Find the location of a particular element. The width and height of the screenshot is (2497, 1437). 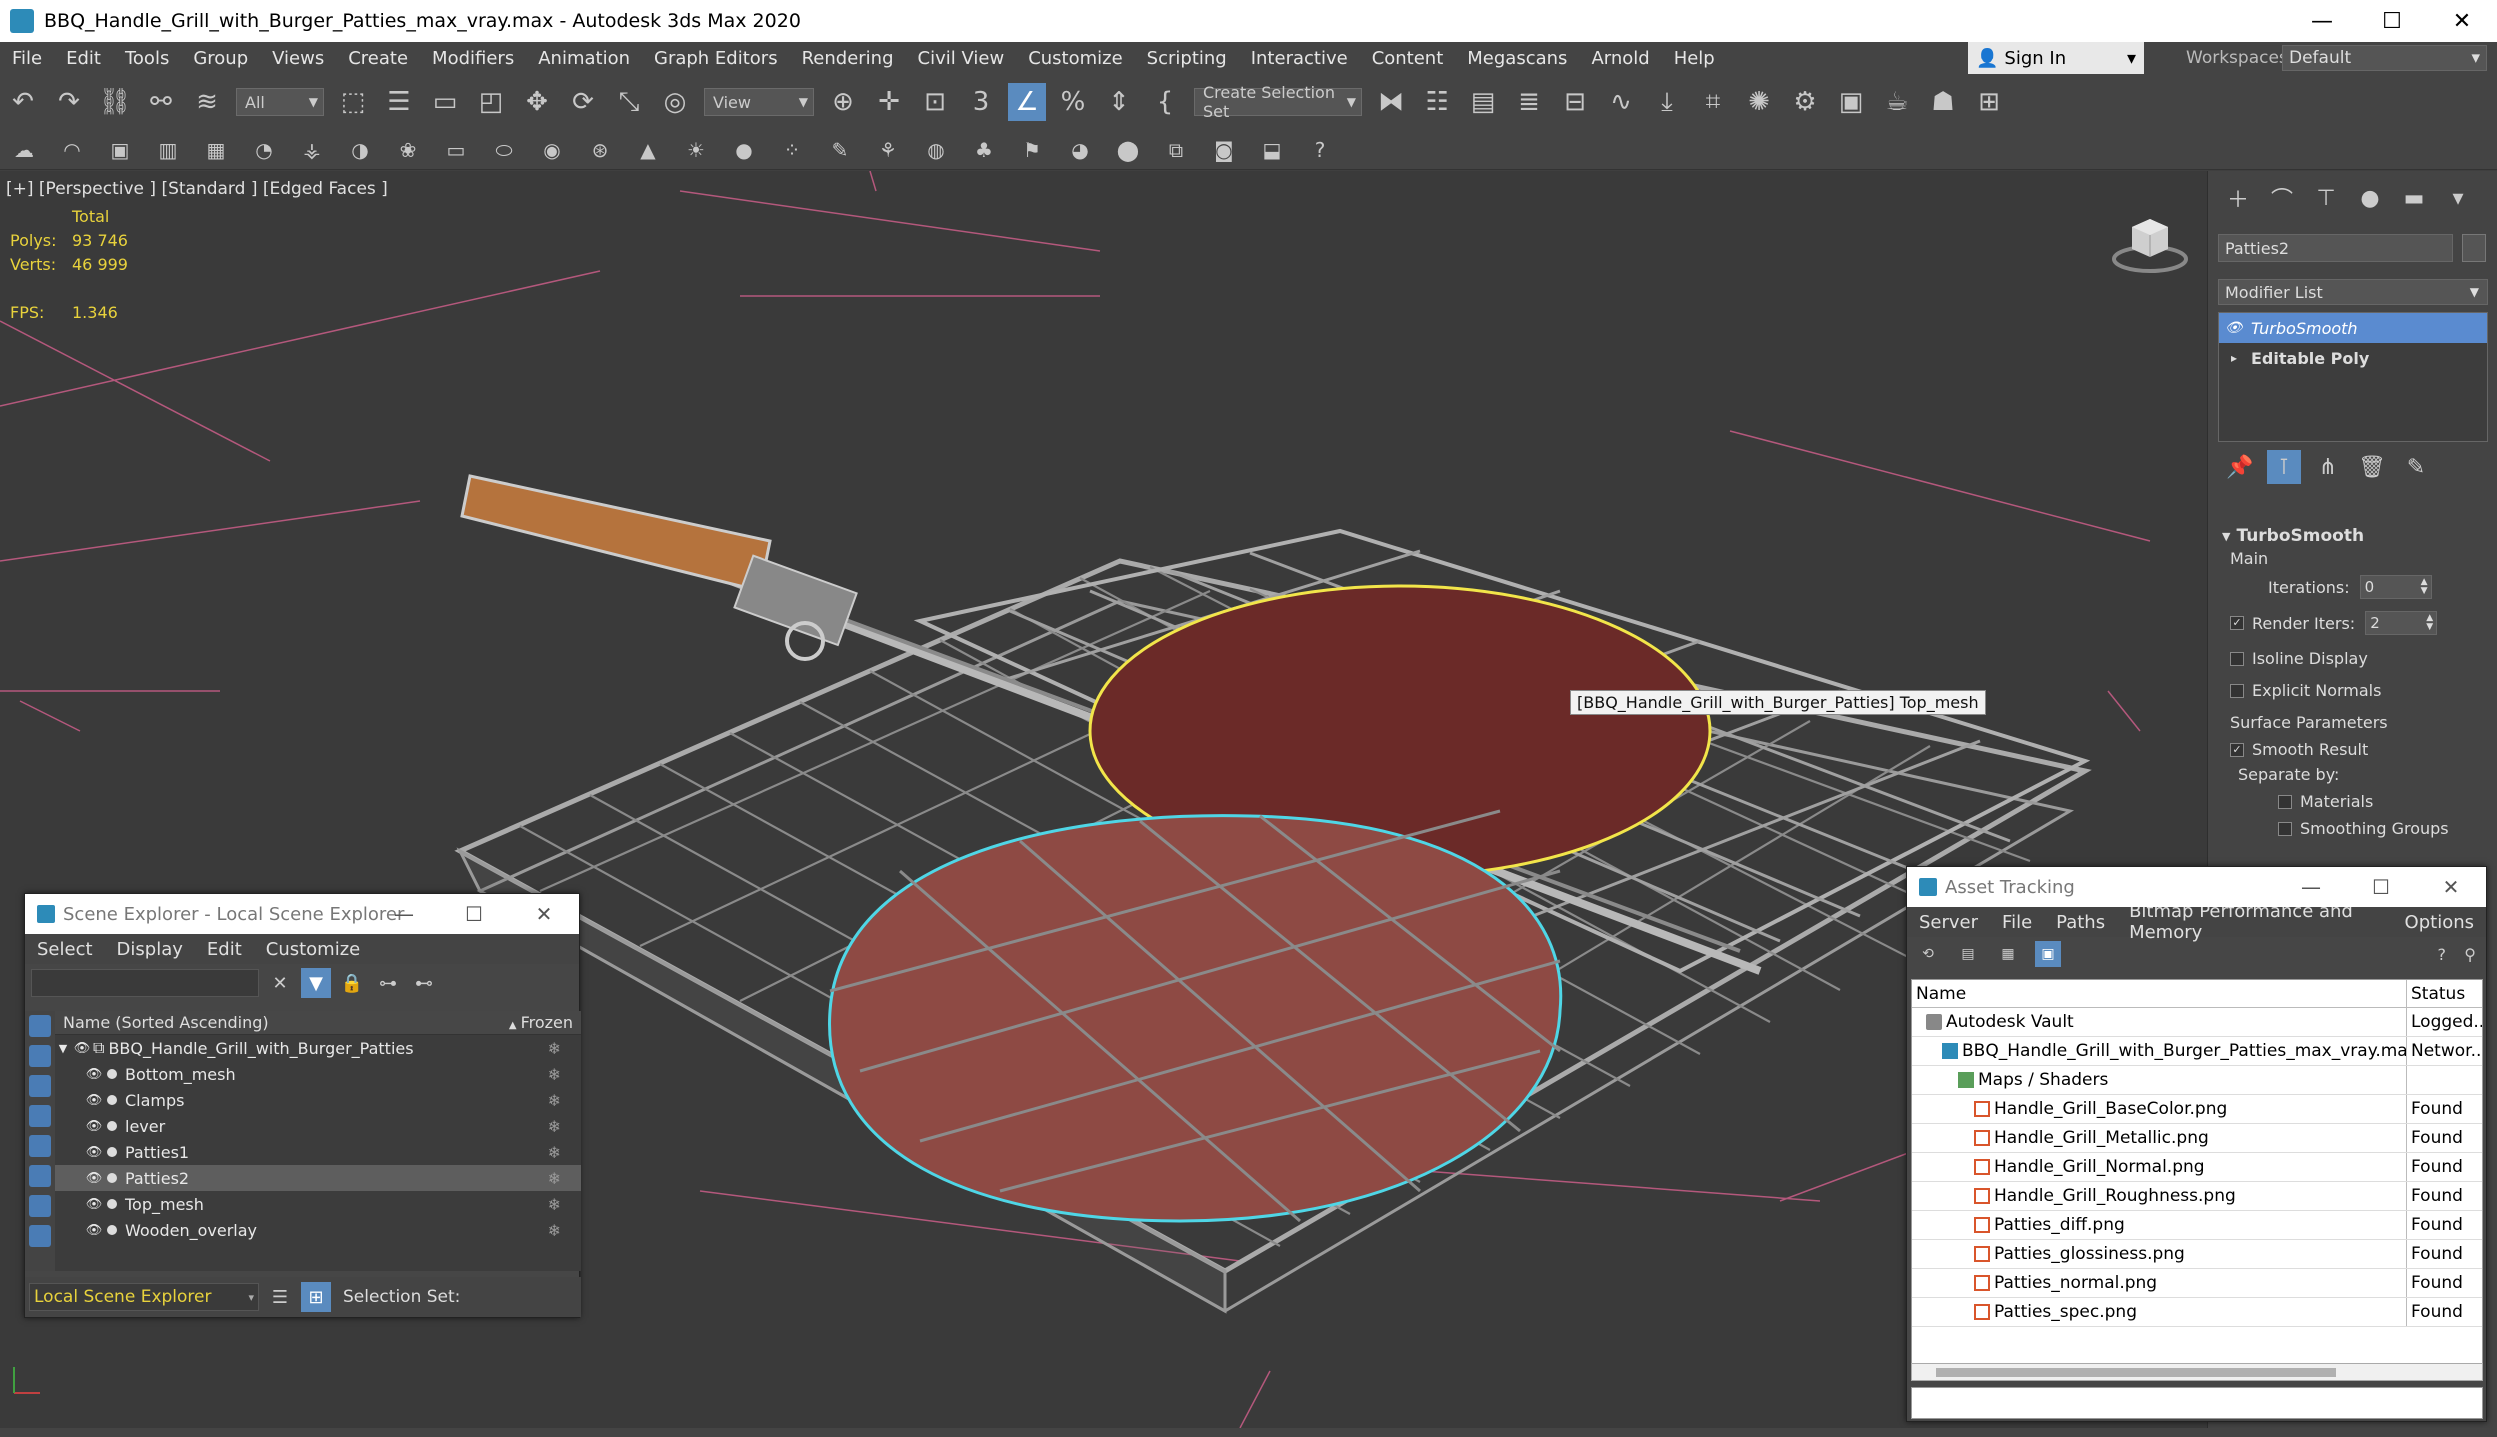

pin-stack-icon: 📌 is located at coordinates (2240, 467).